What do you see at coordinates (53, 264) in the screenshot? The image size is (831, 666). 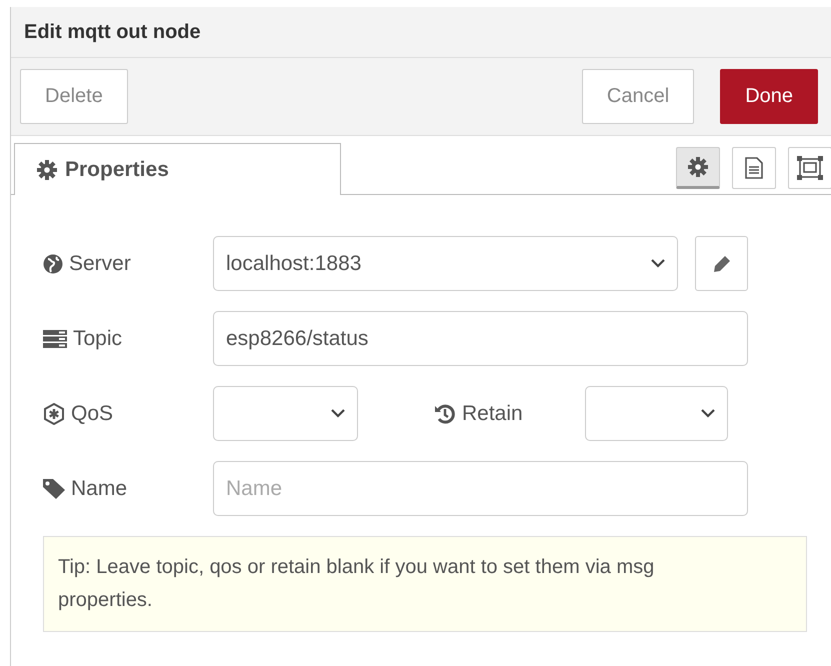 I see `globe-icon` at bounding box center [53, 264].